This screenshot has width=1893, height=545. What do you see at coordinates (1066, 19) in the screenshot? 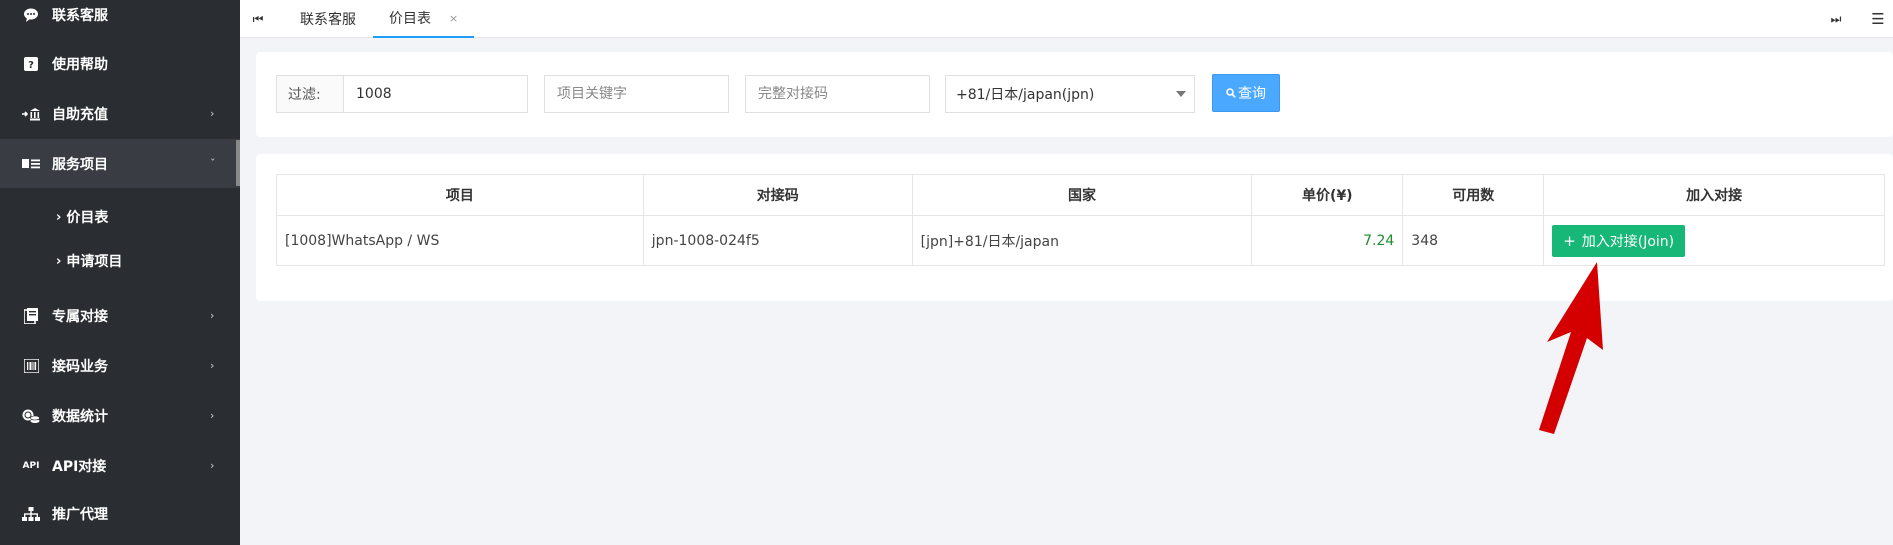
I see `tab-bar: ⏮ 联系客服 价目表 × ⏭ ☰` at bounding box center [1066, 19].